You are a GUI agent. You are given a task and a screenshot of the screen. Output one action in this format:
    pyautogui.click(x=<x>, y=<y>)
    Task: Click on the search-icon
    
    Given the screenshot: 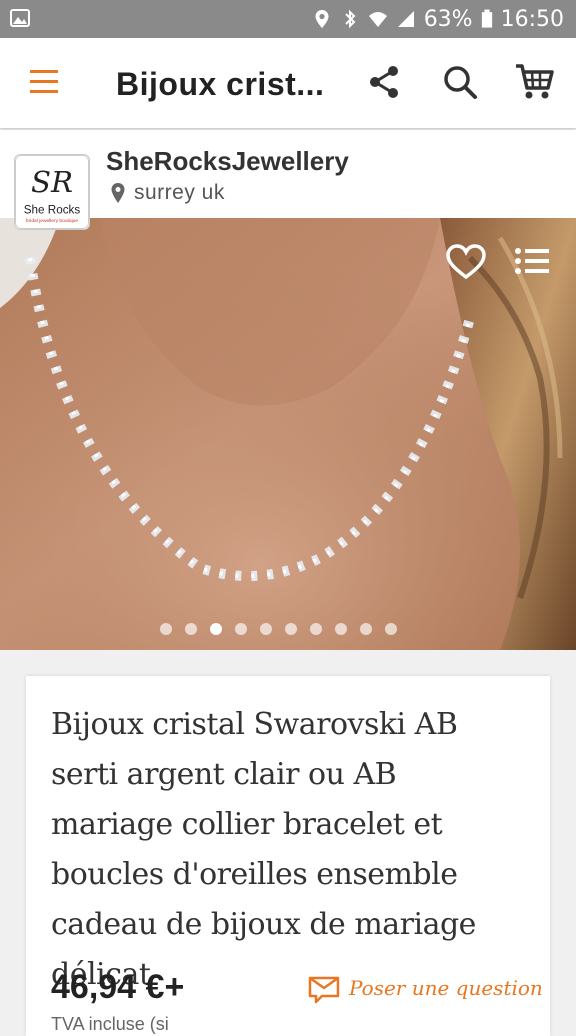 What is the action you would take?
    pyautogui.click(x=460, y=82)
    